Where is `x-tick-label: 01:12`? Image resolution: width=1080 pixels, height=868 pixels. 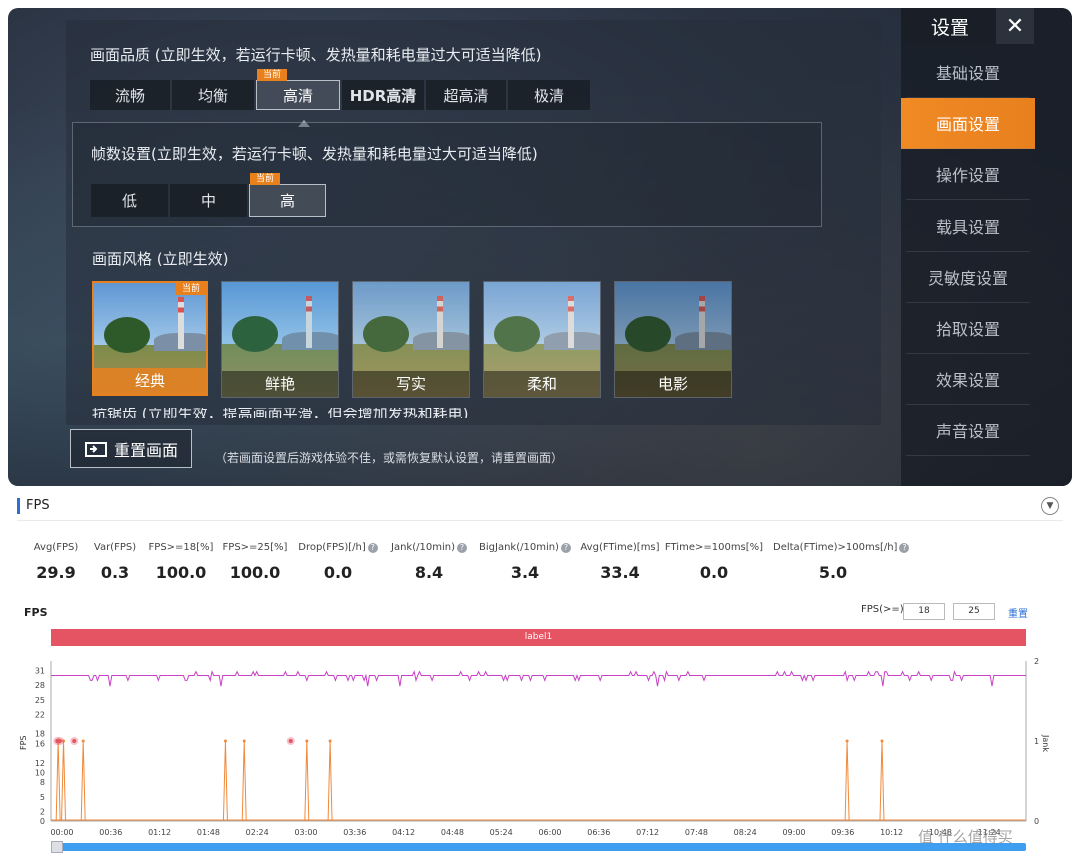
x-tick-label: 01:12 is located at coordinates (159, 832).